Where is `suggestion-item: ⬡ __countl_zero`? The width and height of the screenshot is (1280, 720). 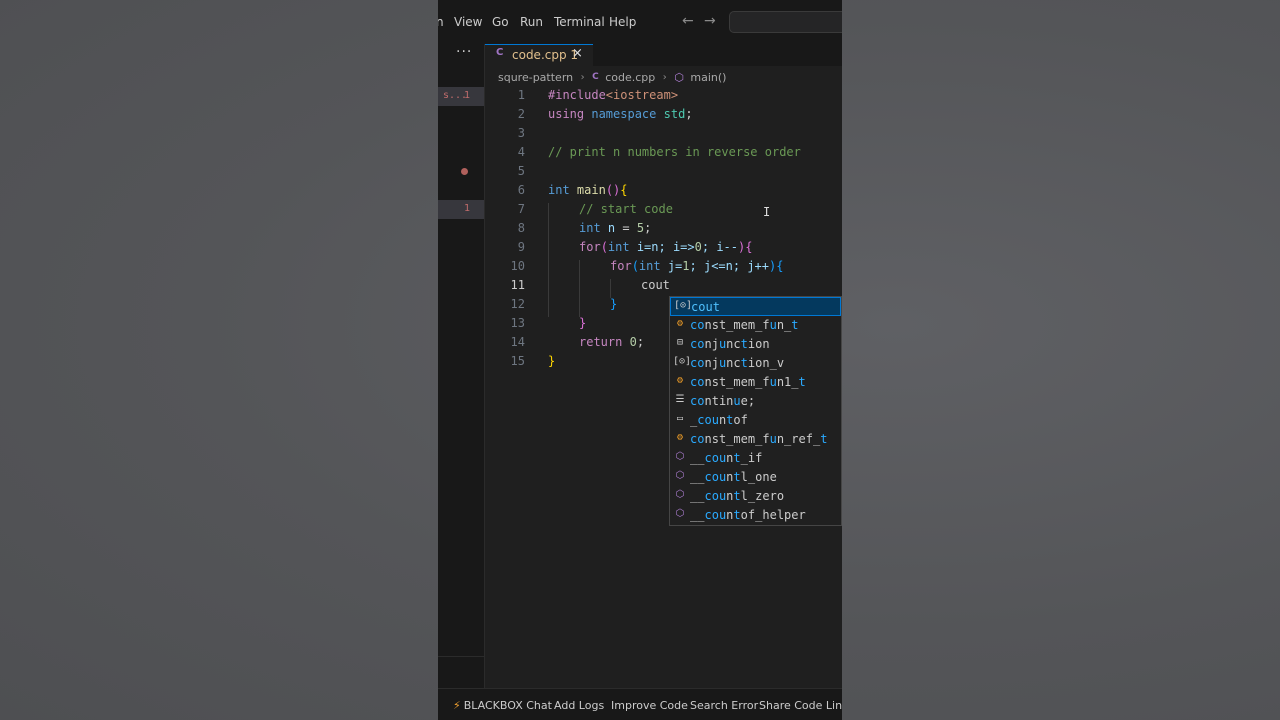 suggestion-item: ⬡ __countl_zero is located at coordinates (755, 496).